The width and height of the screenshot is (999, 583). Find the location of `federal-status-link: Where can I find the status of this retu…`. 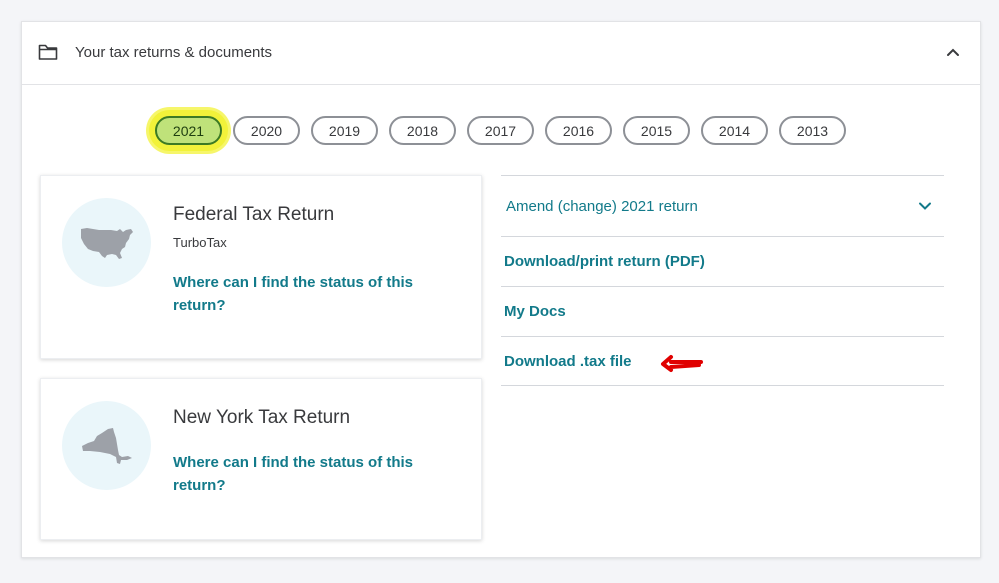

federal-status-link: Where can I find the status of this retu… is located at coordinates (303, 294).